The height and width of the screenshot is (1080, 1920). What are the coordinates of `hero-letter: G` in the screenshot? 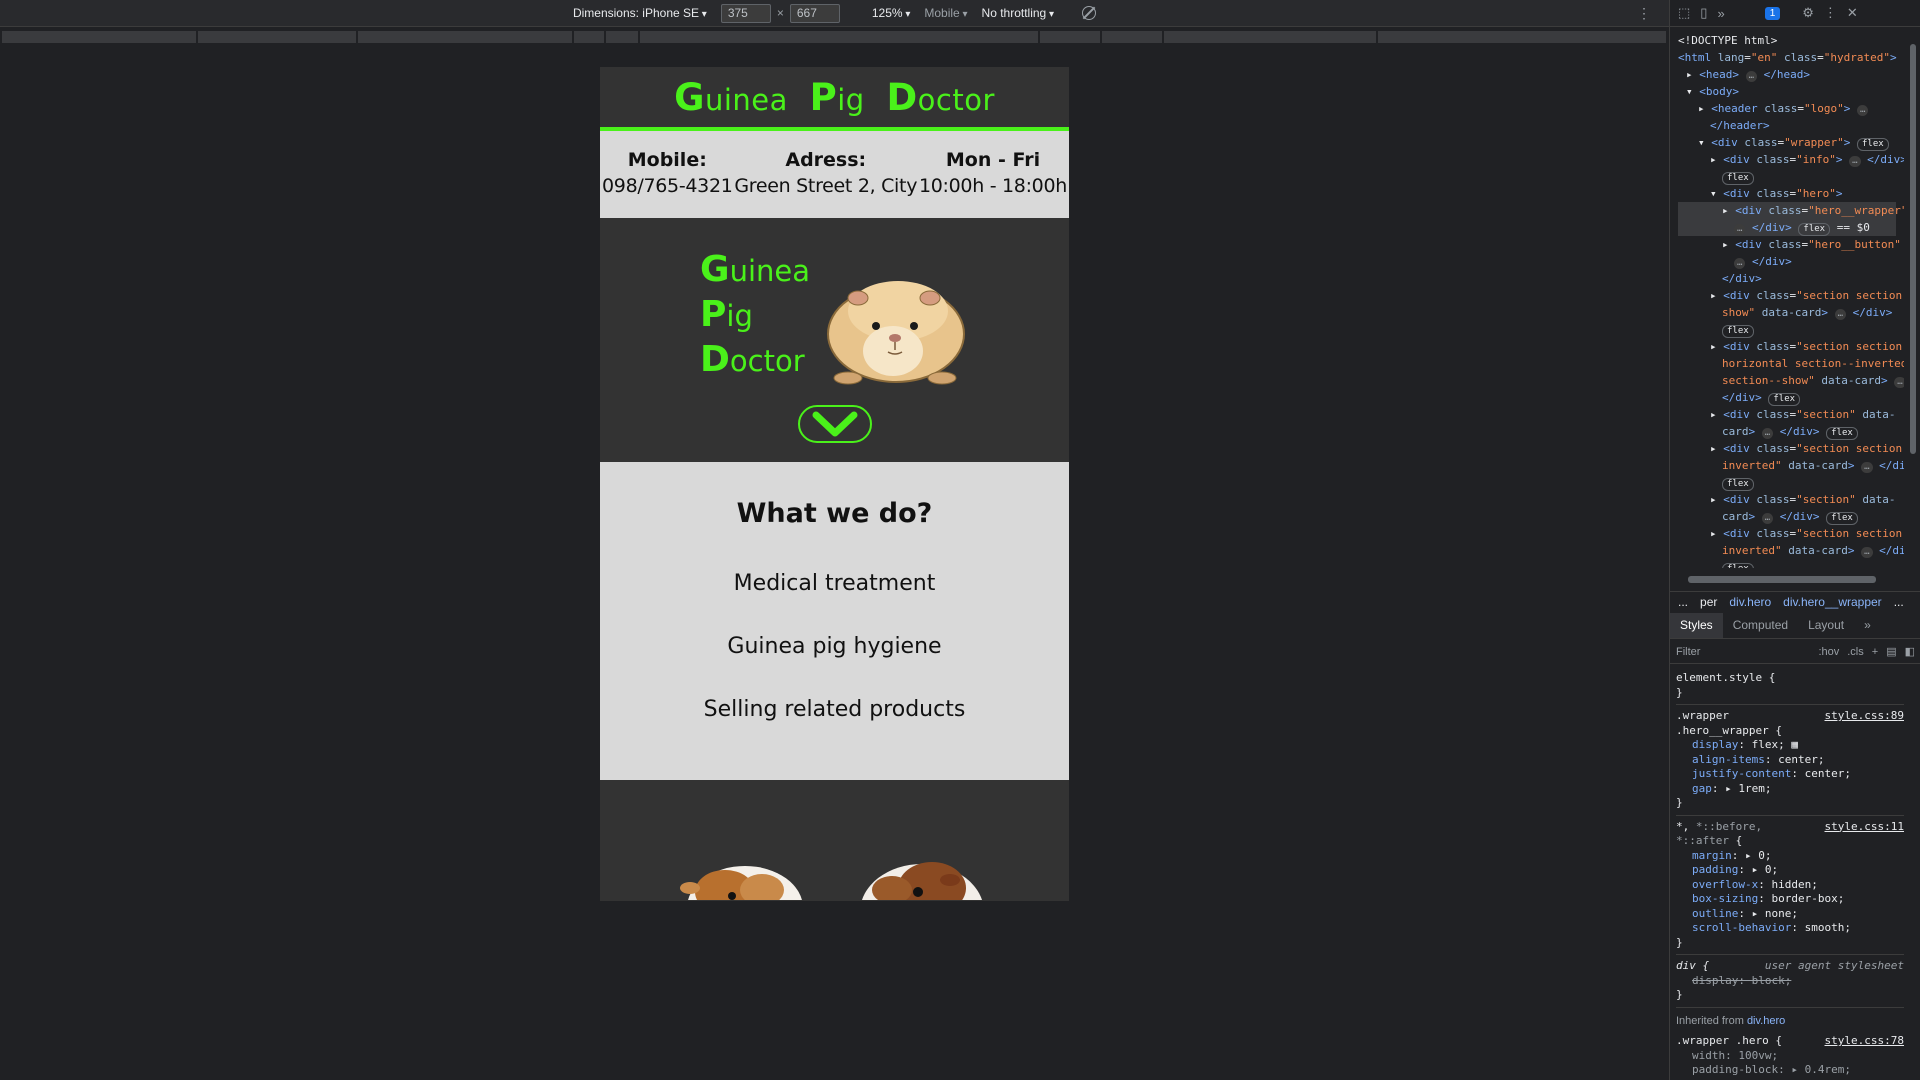 It's located at (715, 269).